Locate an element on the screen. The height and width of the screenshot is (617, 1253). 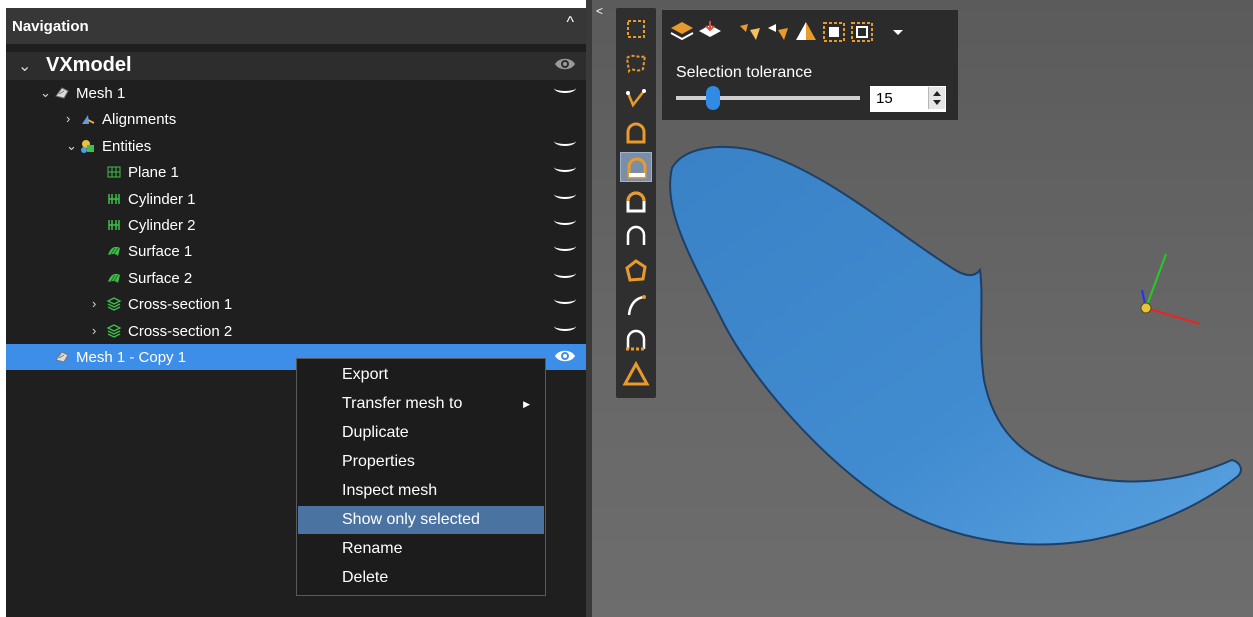
selection-tools-toolbar is located at coordinates (636, 203).